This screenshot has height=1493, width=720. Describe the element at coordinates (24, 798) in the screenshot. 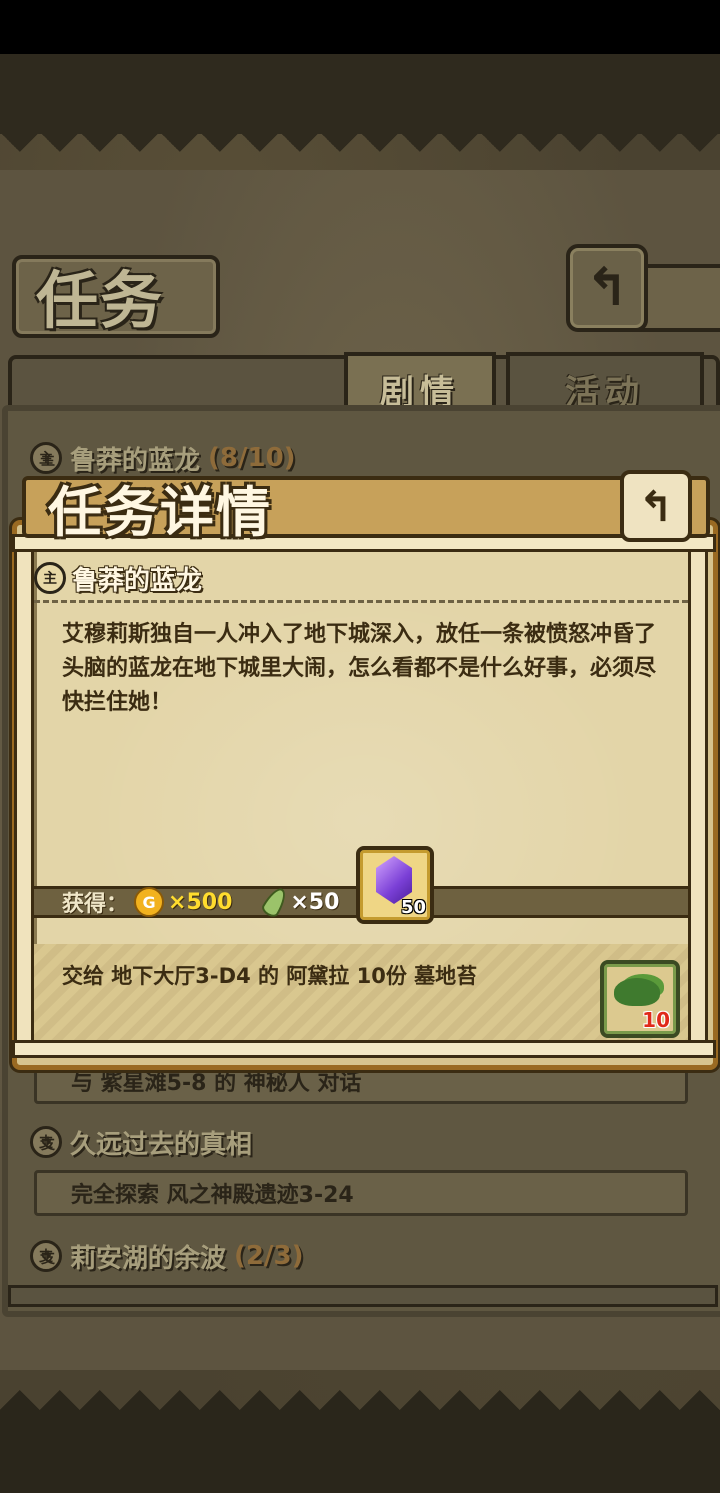

I see `scroll-pole-left` at that location.